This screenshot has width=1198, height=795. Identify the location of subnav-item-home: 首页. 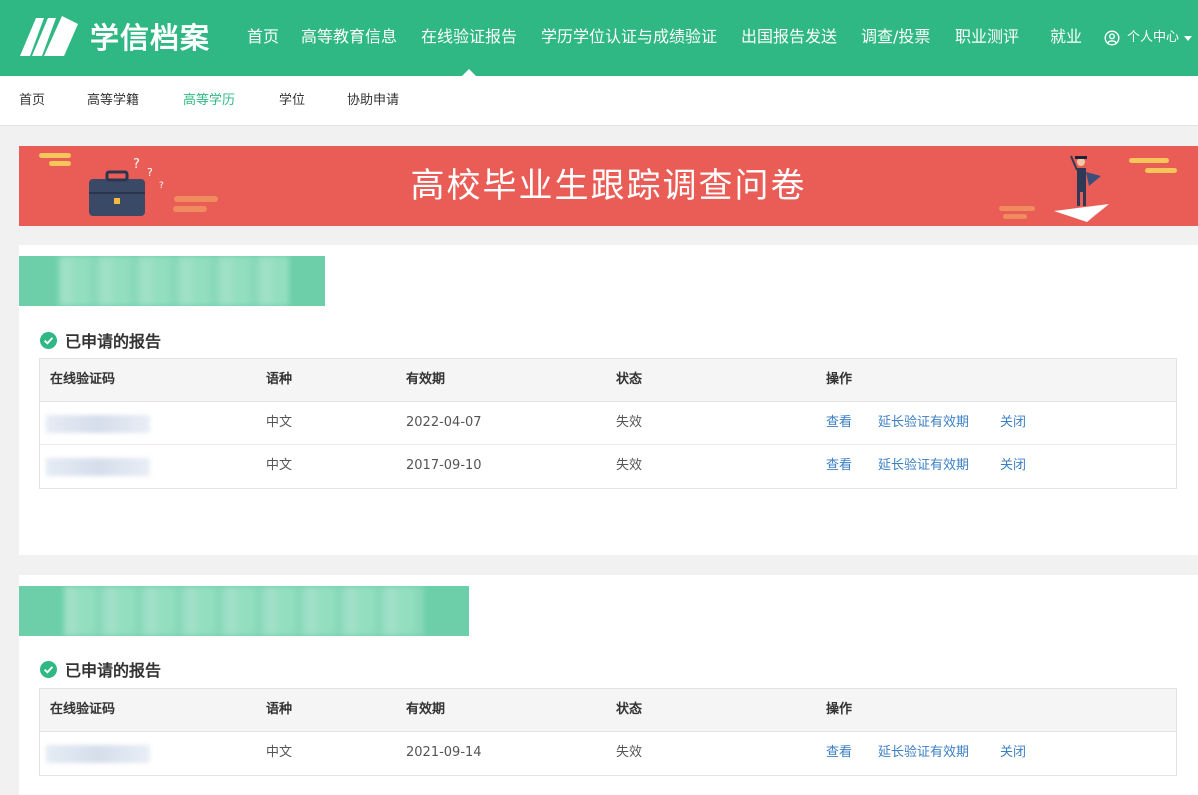
(32, 101).